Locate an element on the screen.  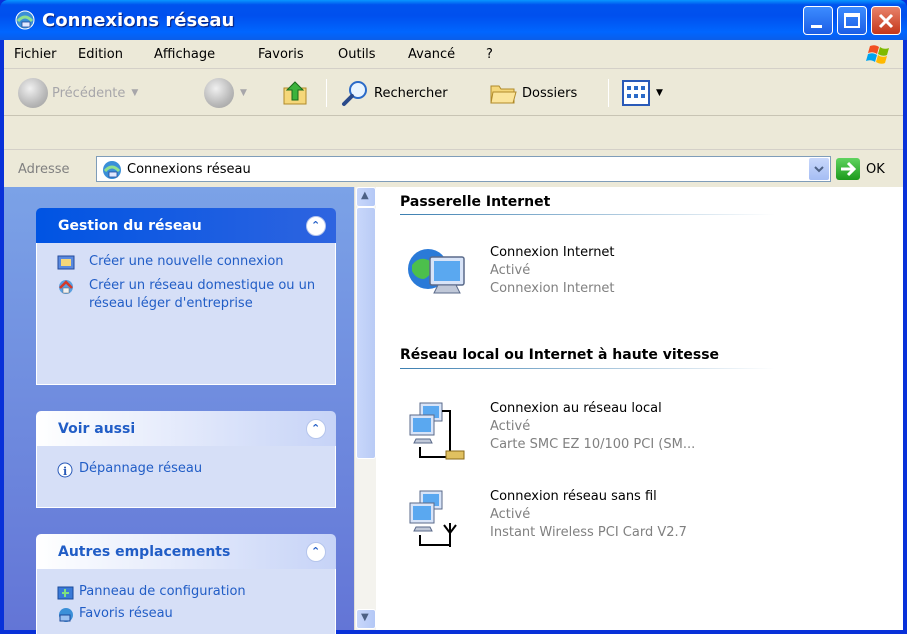
group-title-lan-highspeed: Réseau local ou Internet à haute vitesse is located at coordinates (560, 355).